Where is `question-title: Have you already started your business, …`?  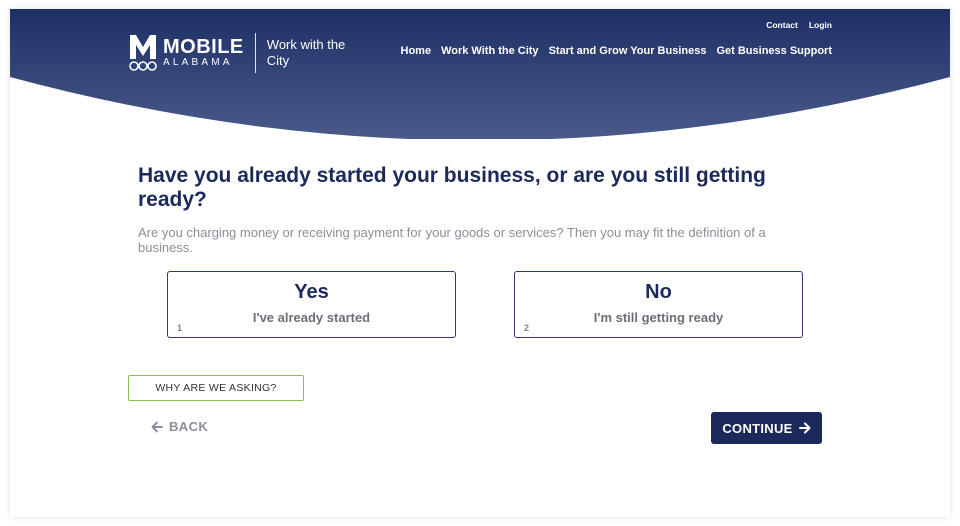
question-title: Have you already started your business, … is located at coordinates (452, 187).